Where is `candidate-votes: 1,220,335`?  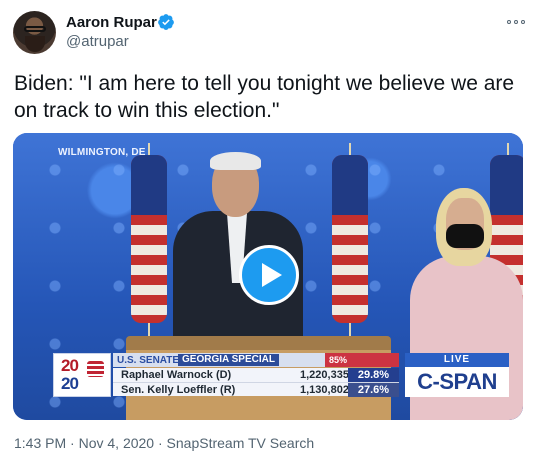 candidate-votes: 1,220,335 is located at coordinates (324, 375).